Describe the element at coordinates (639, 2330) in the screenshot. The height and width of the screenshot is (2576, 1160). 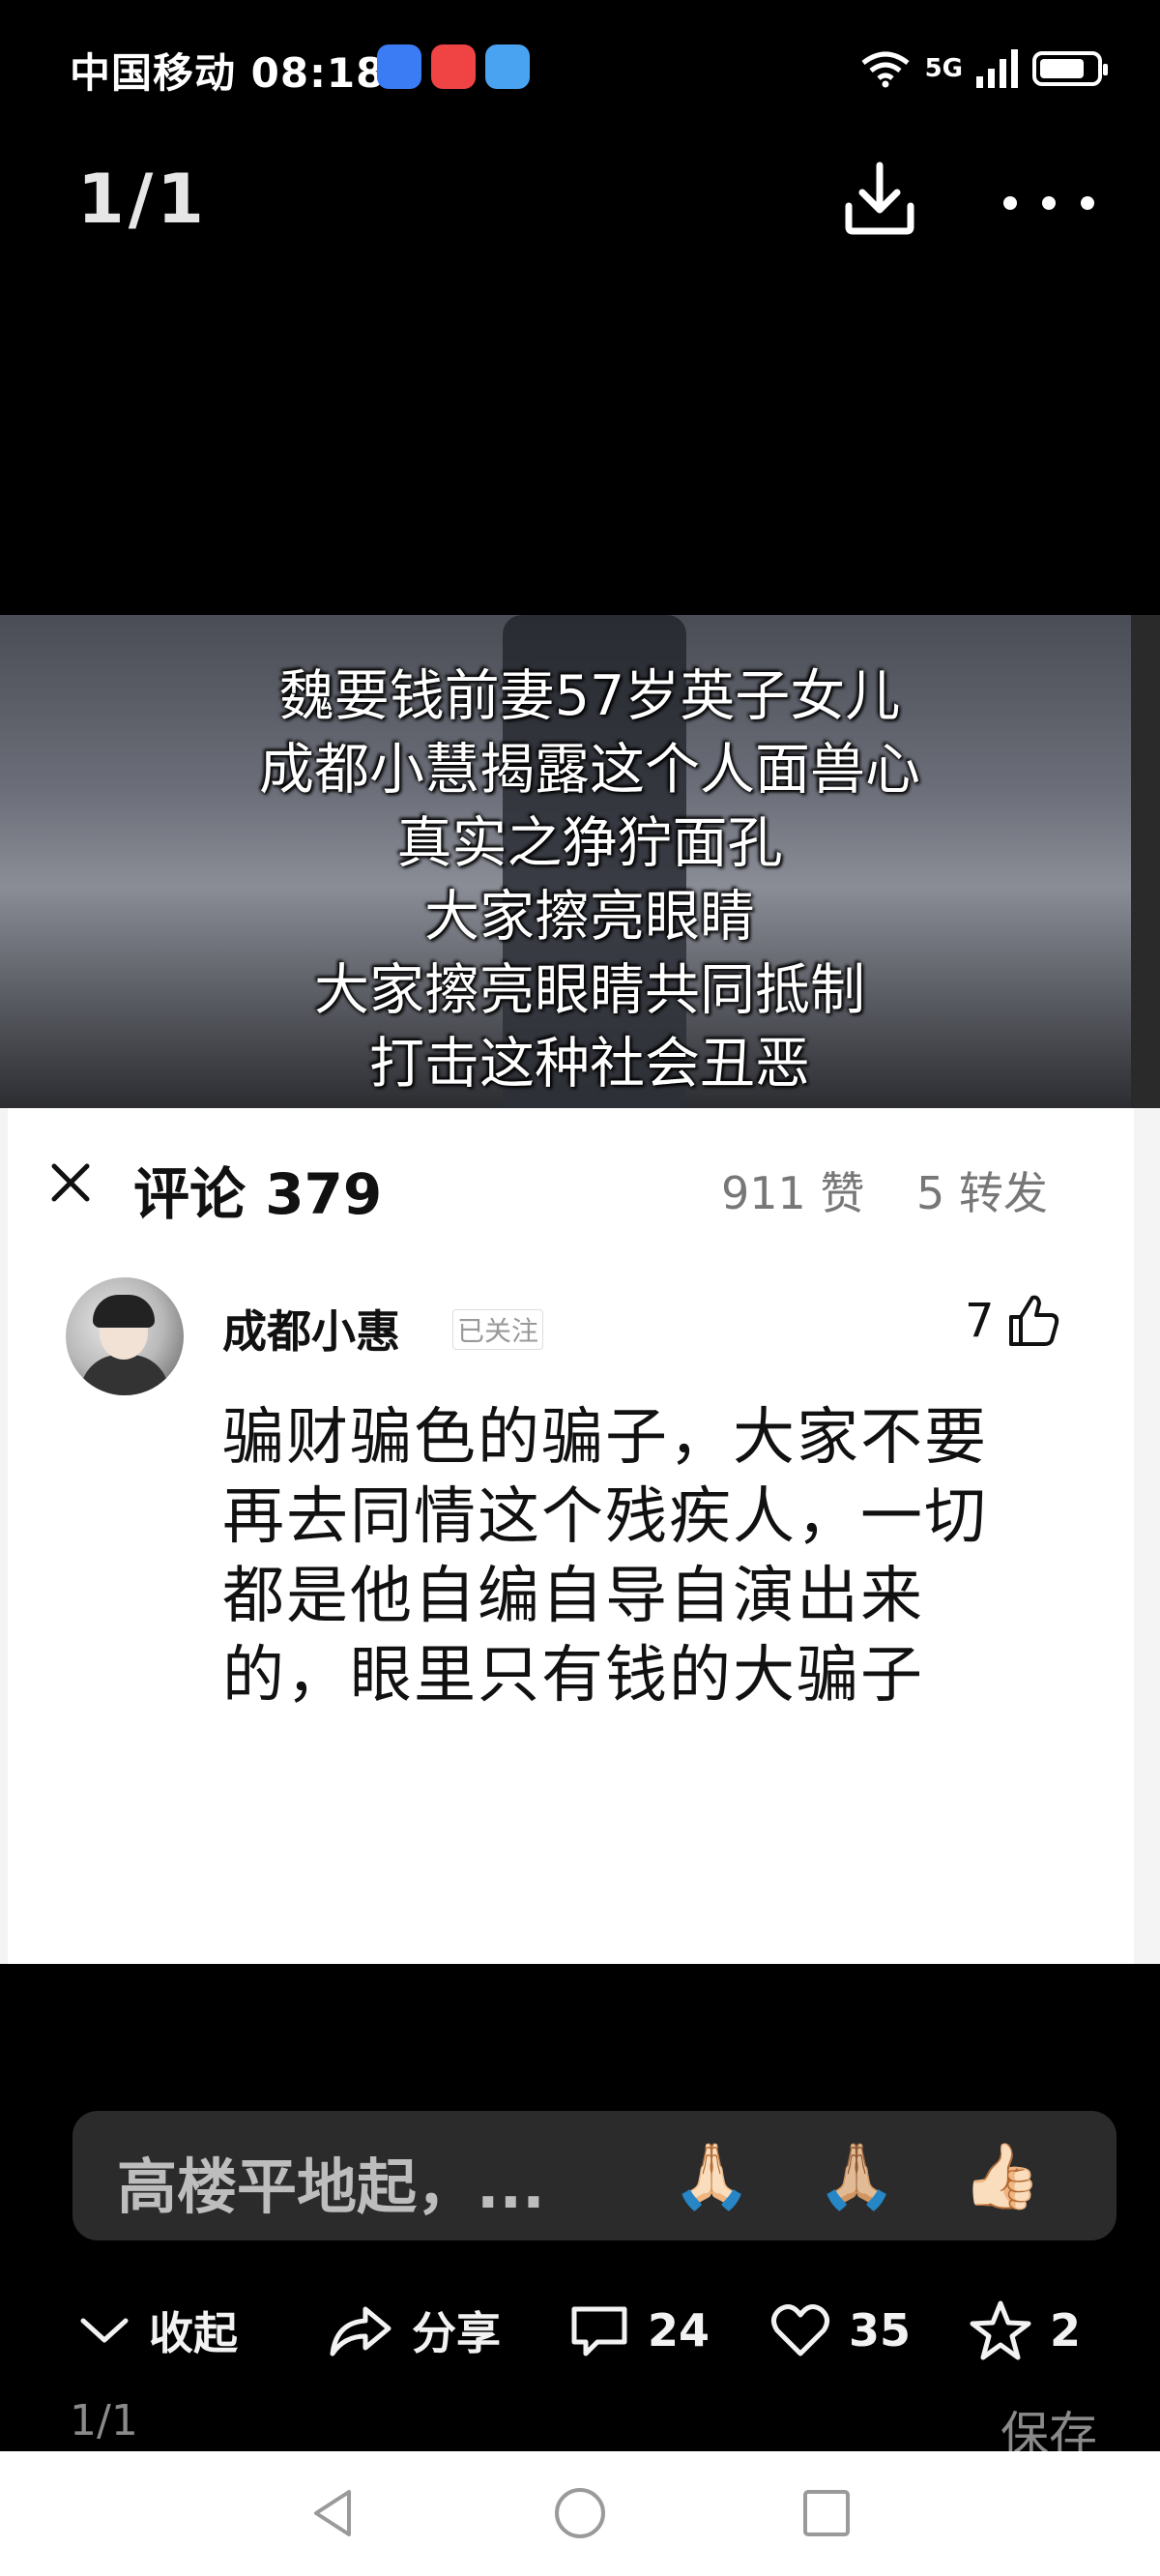
I see `comments-button: 24` at that location.